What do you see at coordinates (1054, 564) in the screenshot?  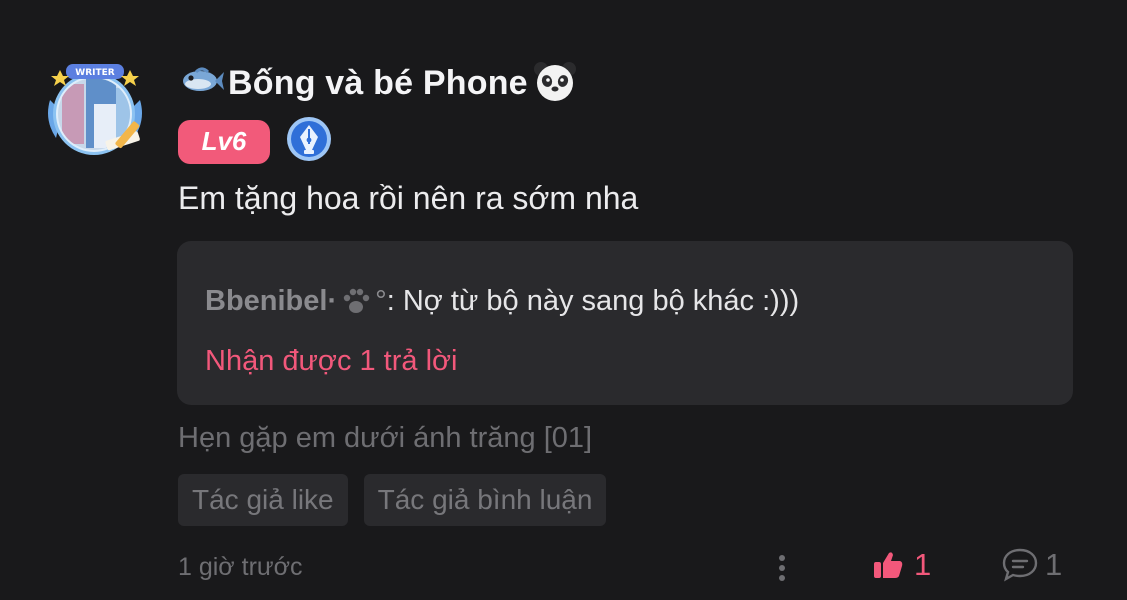 I see `reply-count: 1` at bounding box center [1054, 564].